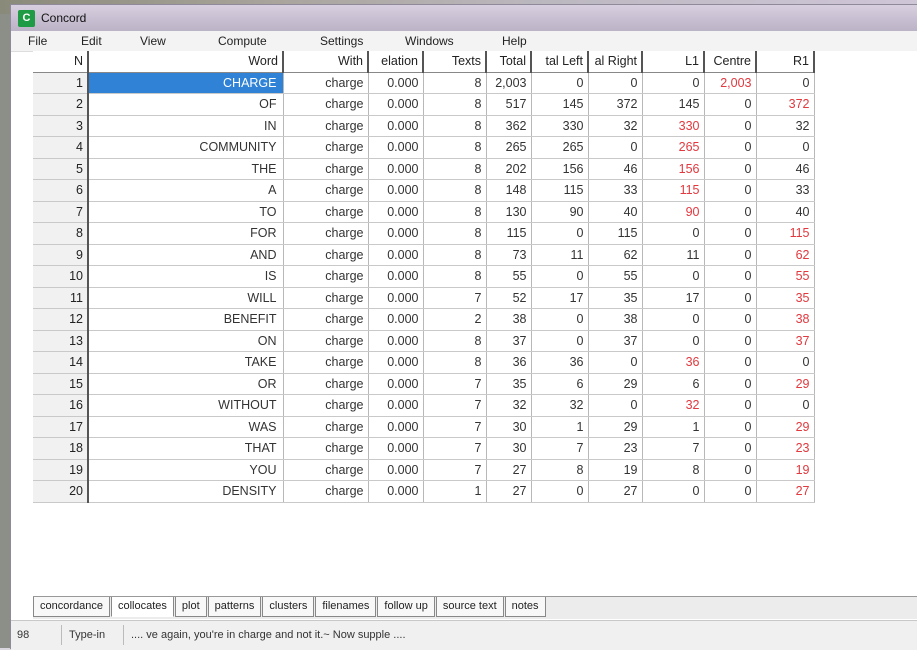  What do you see at coordinates (615, 298) in the screenshot?
I see `cell-total-right: 35` at bounding box center [615, 298].